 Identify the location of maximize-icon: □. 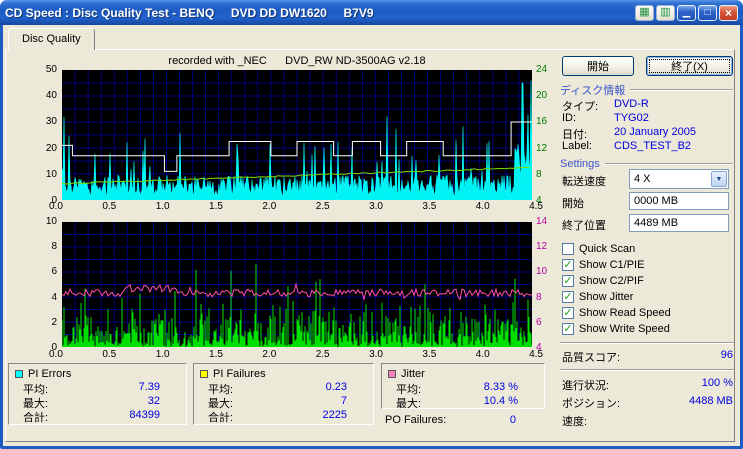
(707, 12).